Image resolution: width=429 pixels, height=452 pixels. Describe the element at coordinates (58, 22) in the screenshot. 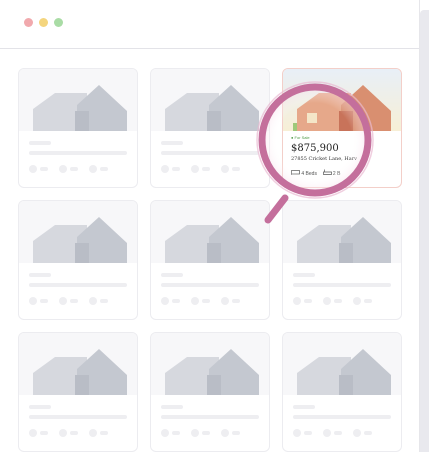

I see `maximize-window-button` at that location.